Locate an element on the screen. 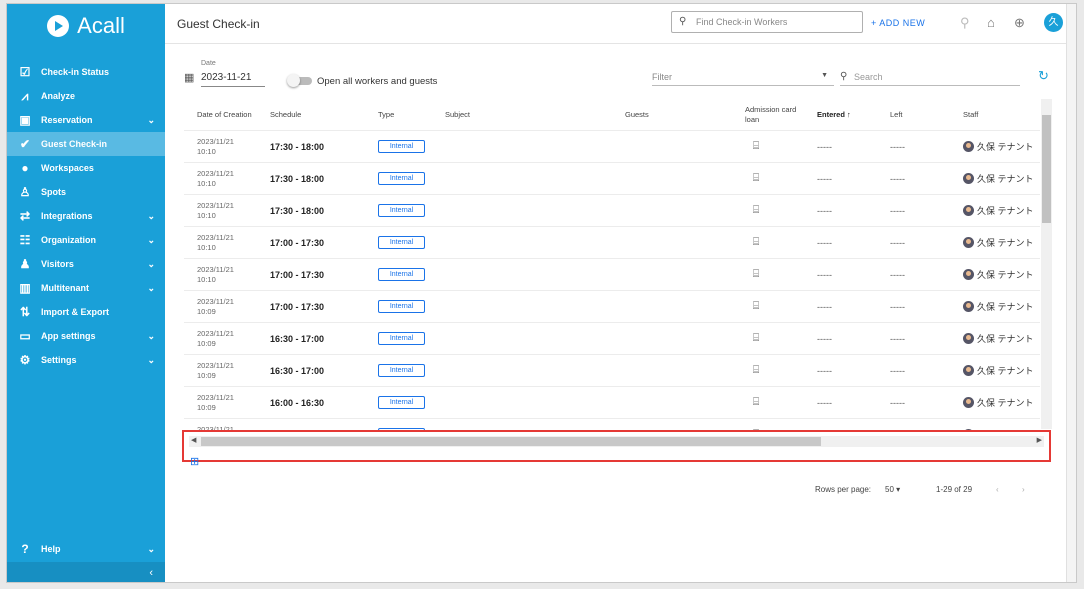 This screenshot has height=589, width=1084. sidebar-item-settings: ⚙ Settings ⌄ is located at coordinates (86, 360).